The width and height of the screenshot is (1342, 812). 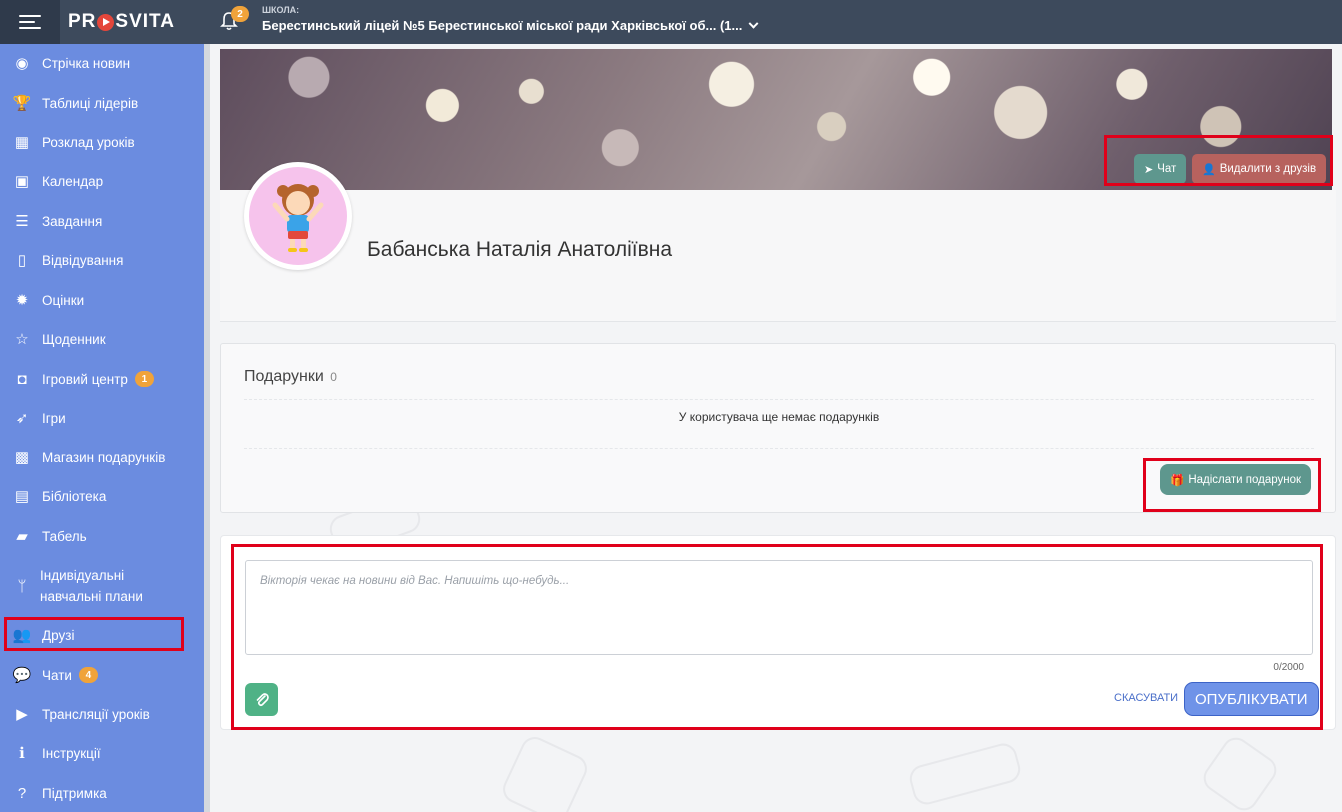 What do you see at coordinates (1245, 479) in the screenshot?
I see `send-gift-label: Надіслати подарунок` at bounding box center [1245, 479].